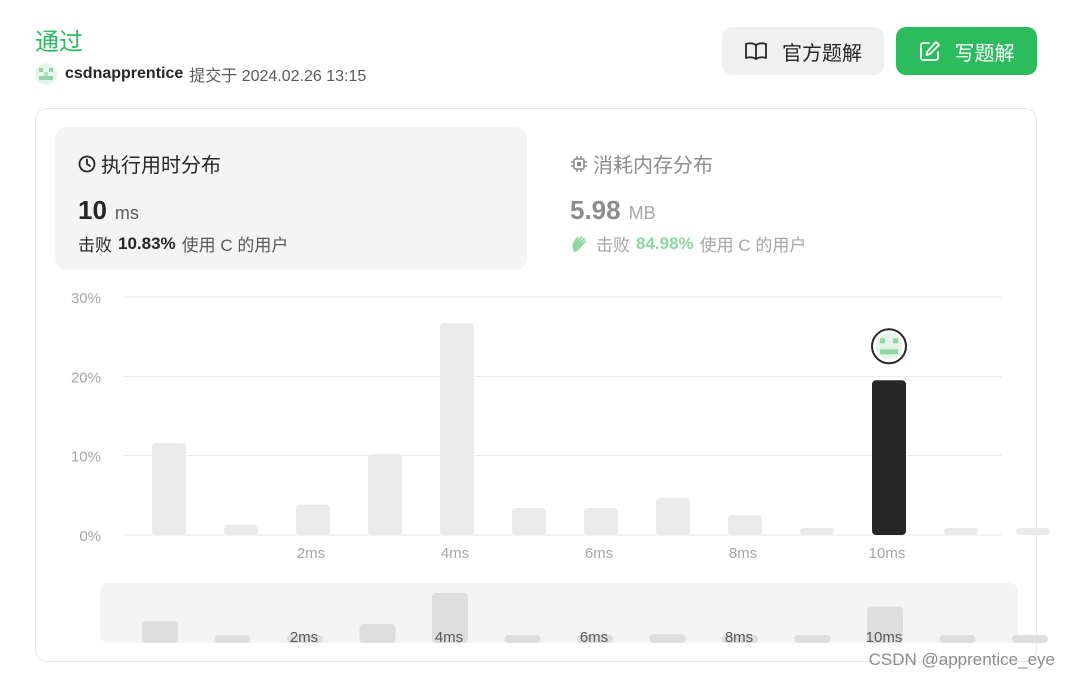  Describe the element at coordinates (739, 637) in the screenshot. I see `navigator-tick-label: 8ms` at that location.